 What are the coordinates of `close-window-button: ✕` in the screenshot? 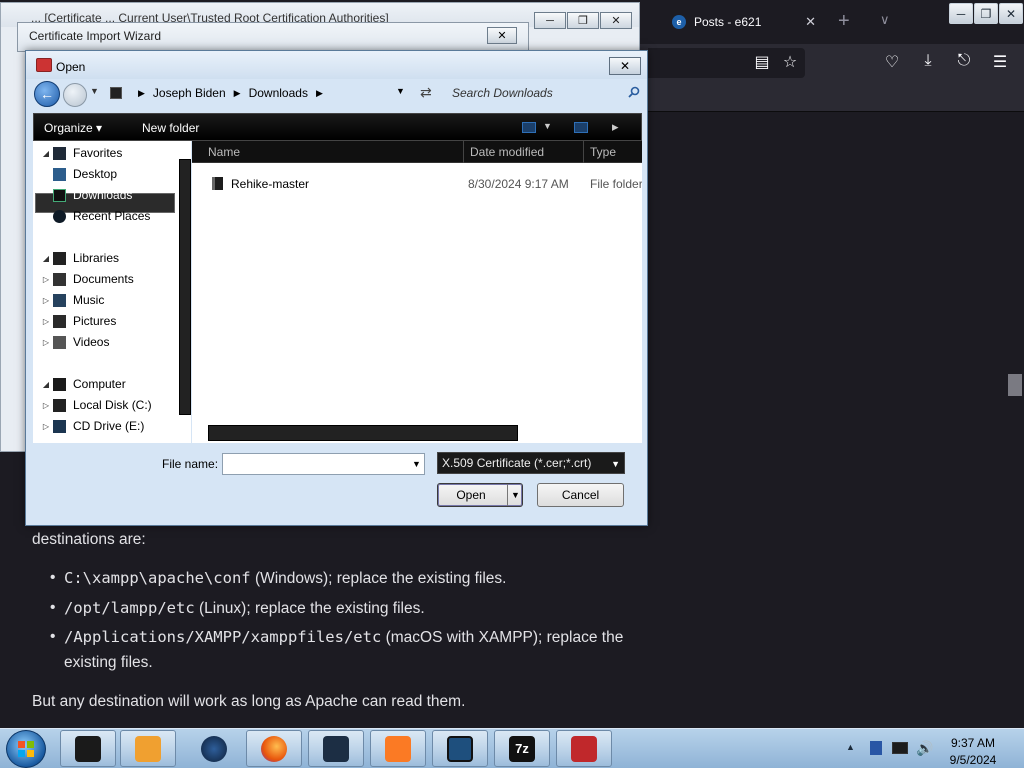 It's located at (1011, 13).